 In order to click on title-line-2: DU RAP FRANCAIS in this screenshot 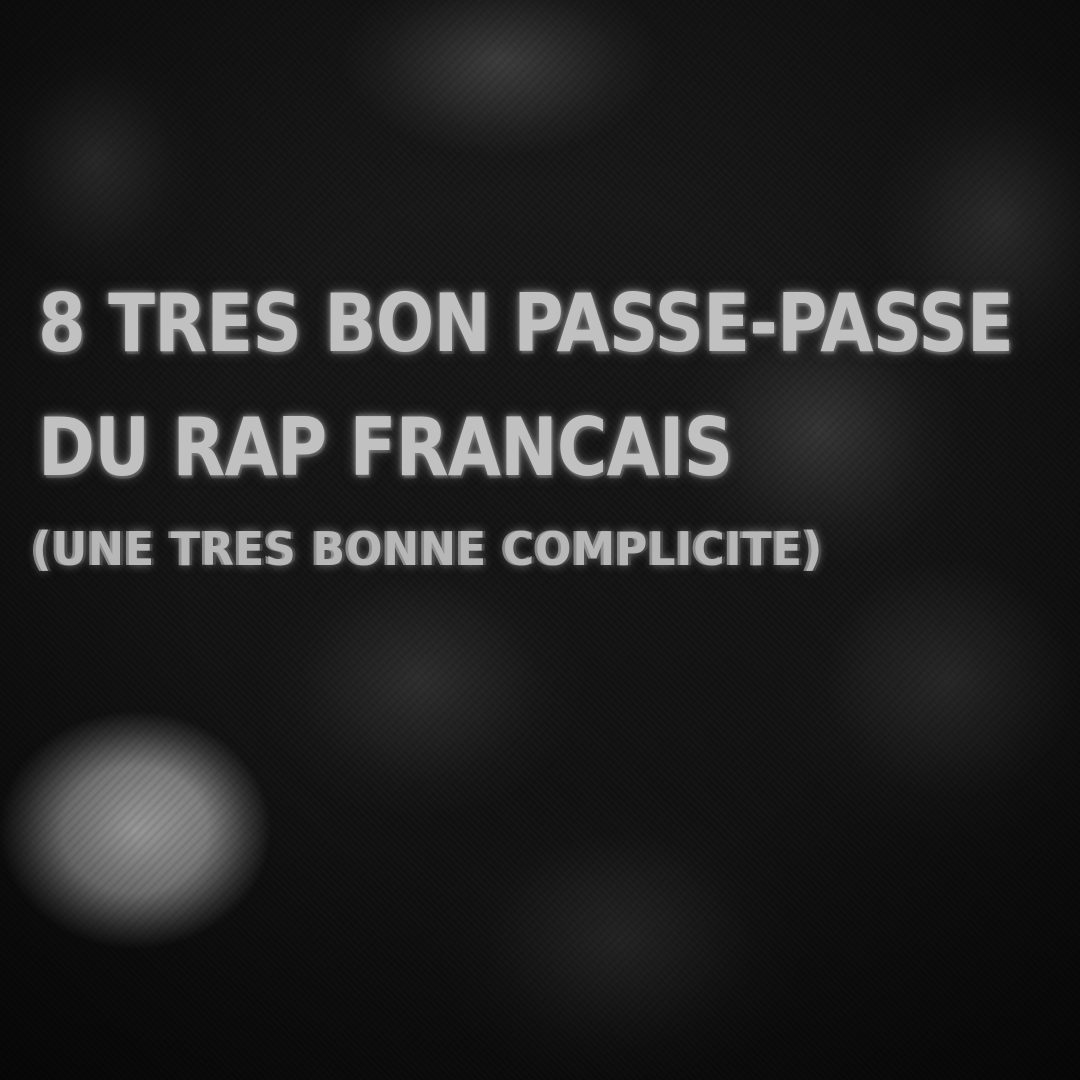, I will do `click(385, 447)`.